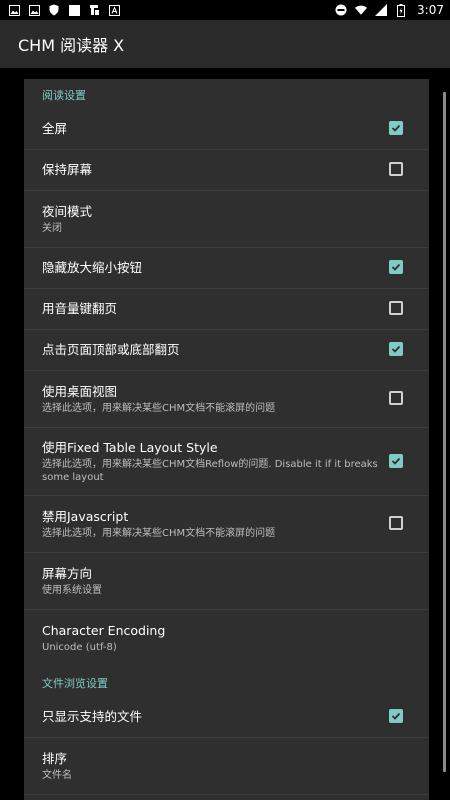 Image resolution: width=450 pixels, height=800 pixels. Describe the element at coordinates (396, 398) in the screenshot. I see `desktop-view-checkbox` at that location.